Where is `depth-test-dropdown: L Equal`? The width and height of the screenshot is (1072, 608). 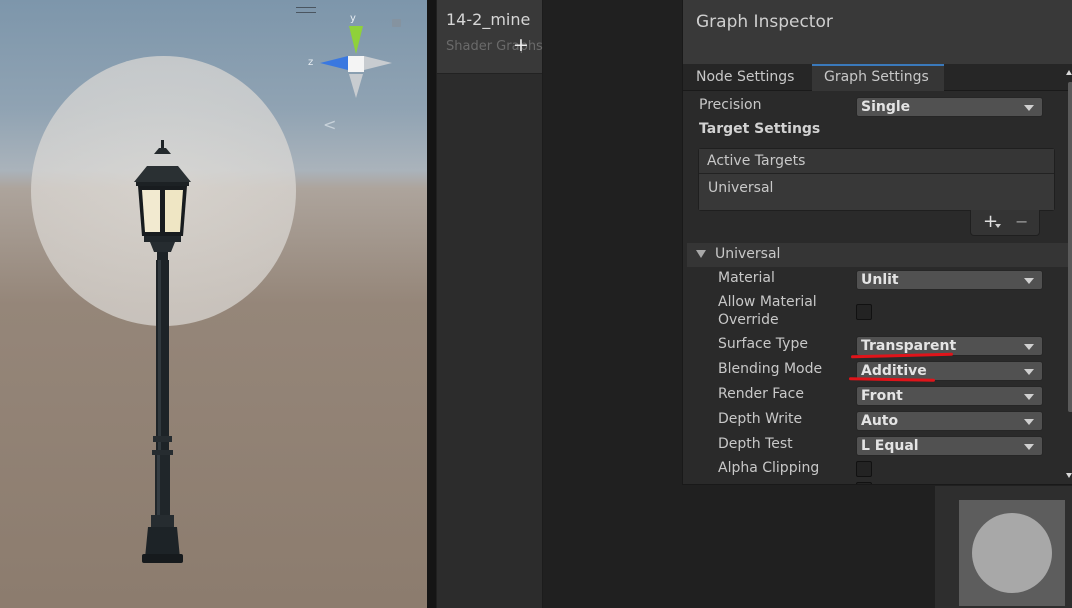 depth-test-dropdown: L Equal is located at coordinates (949, 446).